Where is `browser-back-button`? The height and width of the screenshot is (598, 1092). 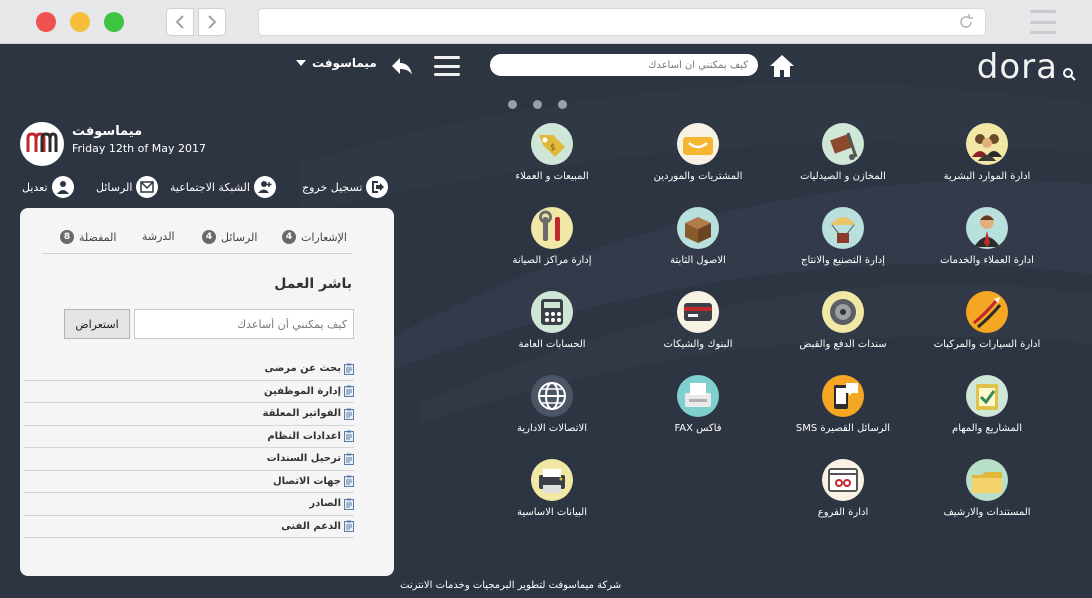 browser-back-button is located at coordinates (180, 22).